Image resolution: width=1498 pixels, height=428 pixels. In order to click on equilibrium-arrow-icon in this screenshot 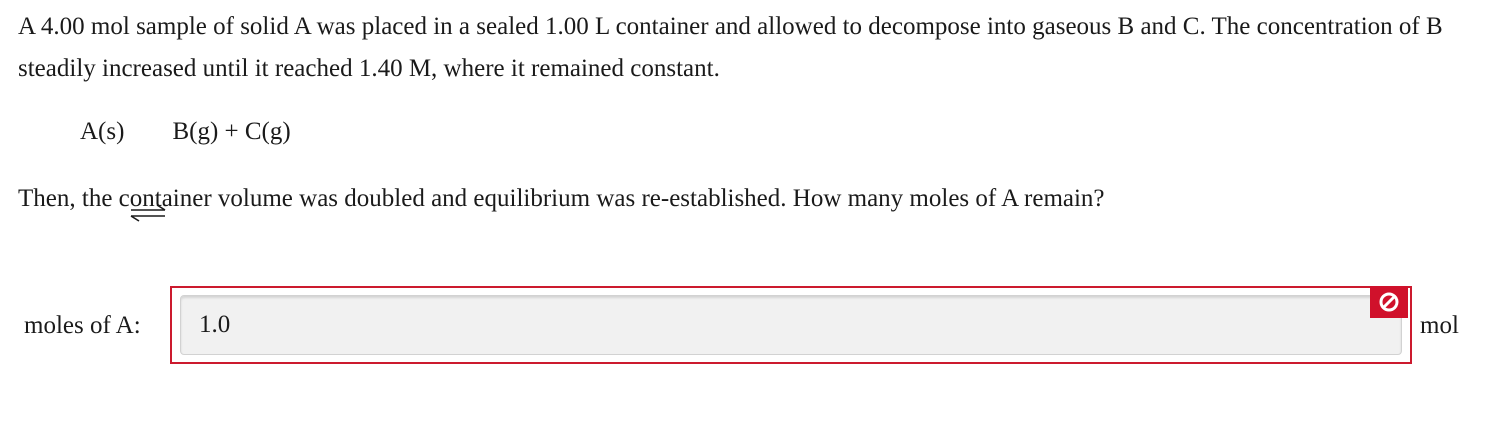, I will do `click(148, 172)`.